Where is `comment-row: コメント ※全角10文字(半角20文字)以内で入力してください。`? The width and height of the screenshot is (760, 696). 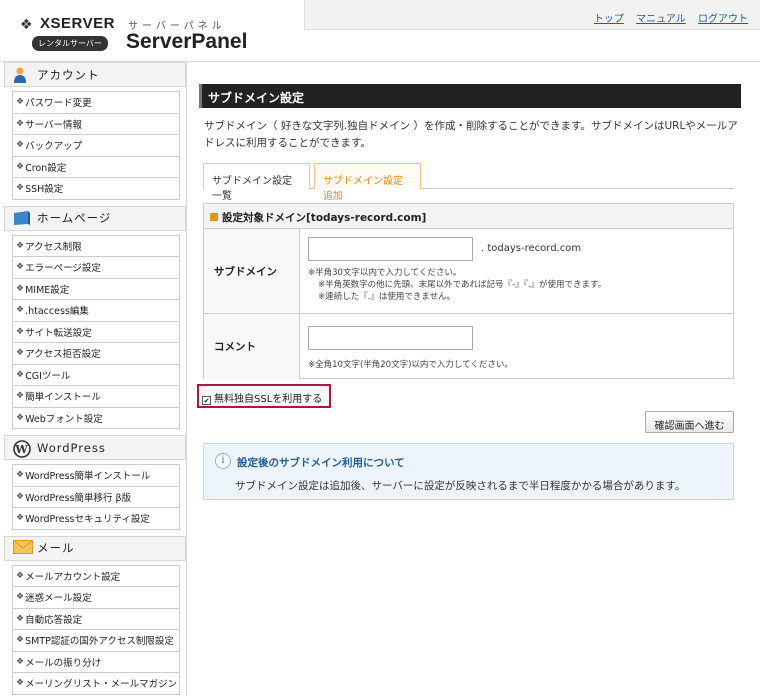
comment-row: コメント ※全角10文字(半角20文字)以内で入力してください。 is located at coordinates (468, 346).